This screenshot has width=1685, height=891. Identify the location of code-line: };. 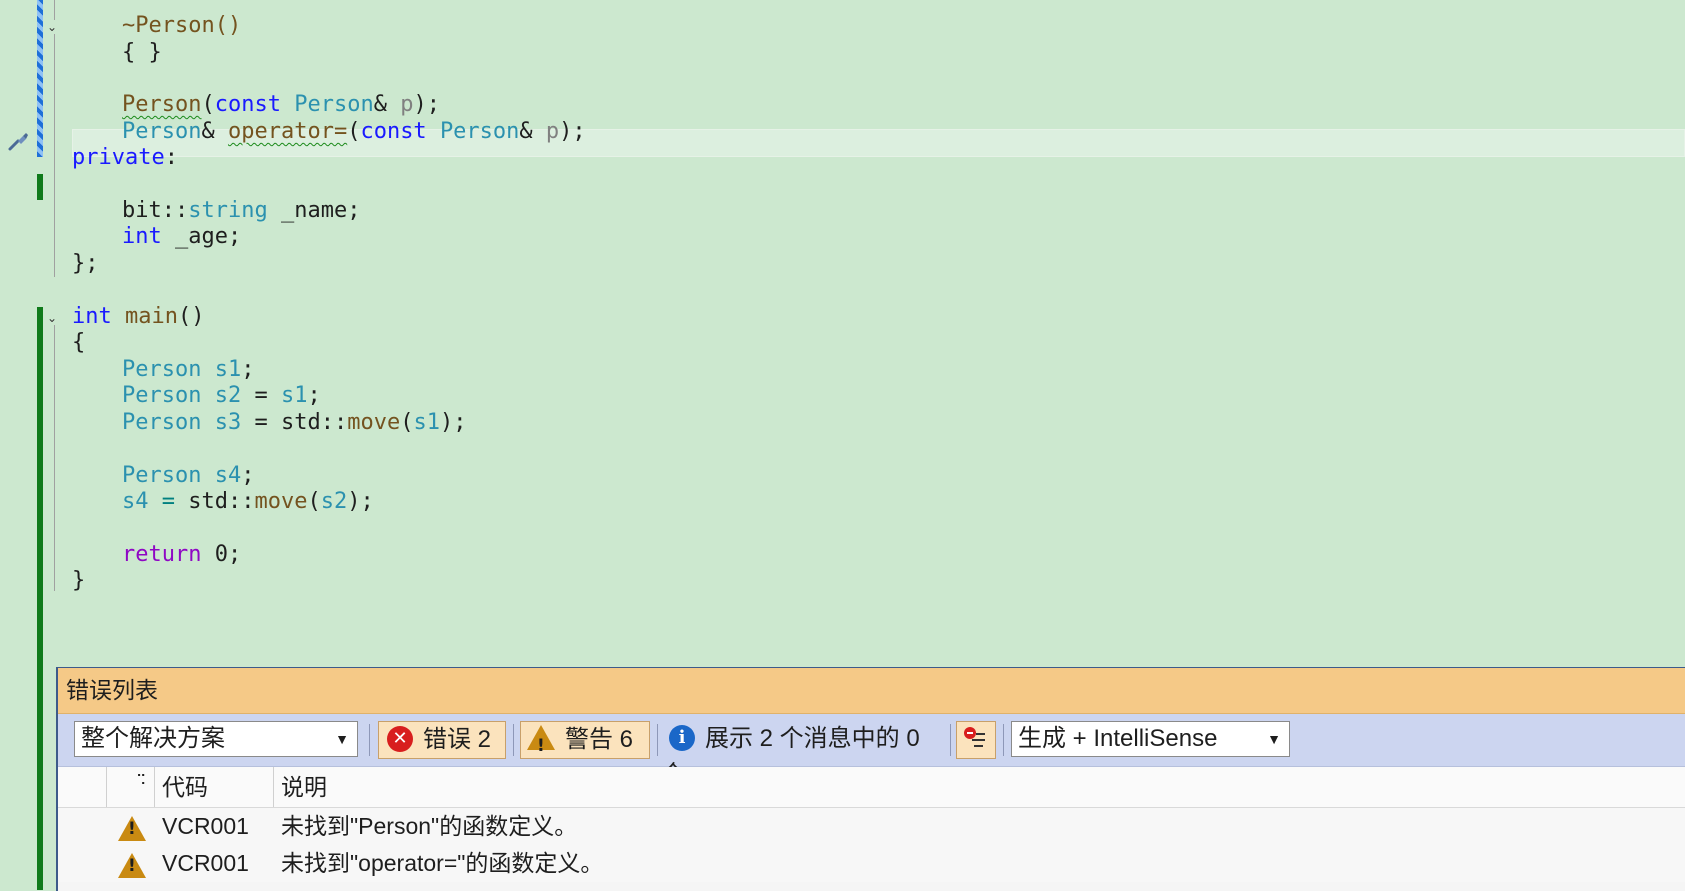
(85, 263).